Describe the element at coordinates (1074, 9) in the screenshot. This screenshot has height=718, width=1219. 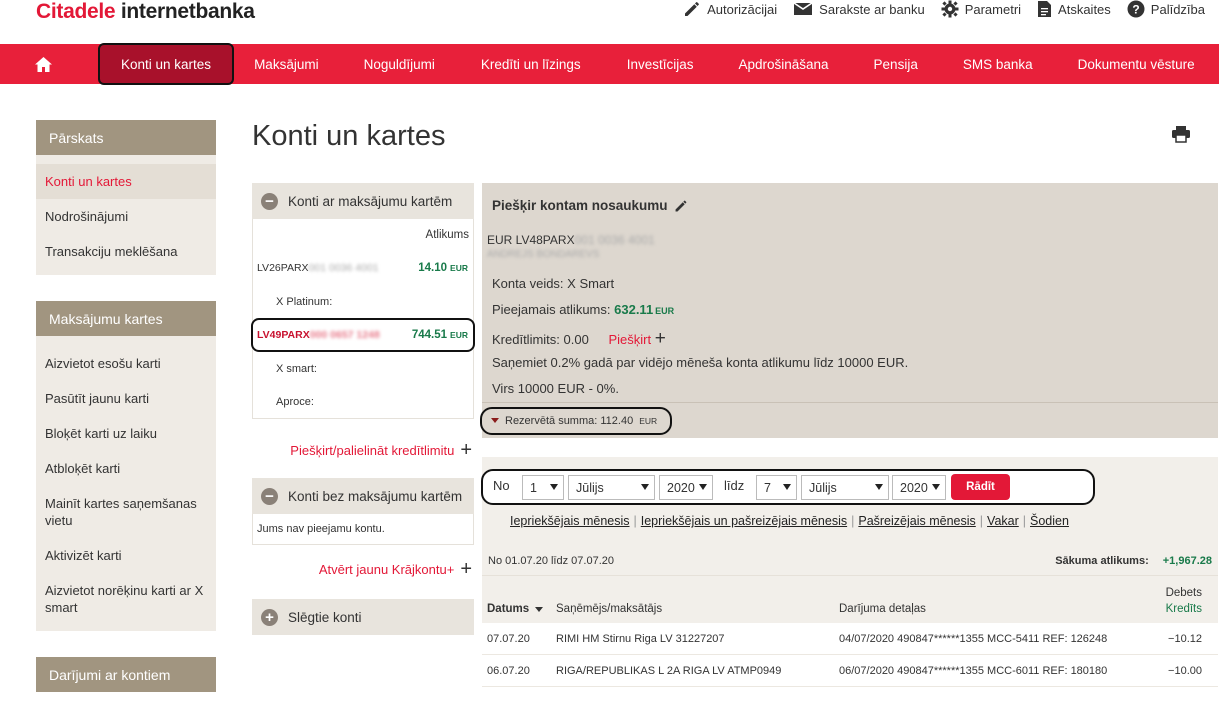
I see `toplink-reports: Atskaites` at that location.